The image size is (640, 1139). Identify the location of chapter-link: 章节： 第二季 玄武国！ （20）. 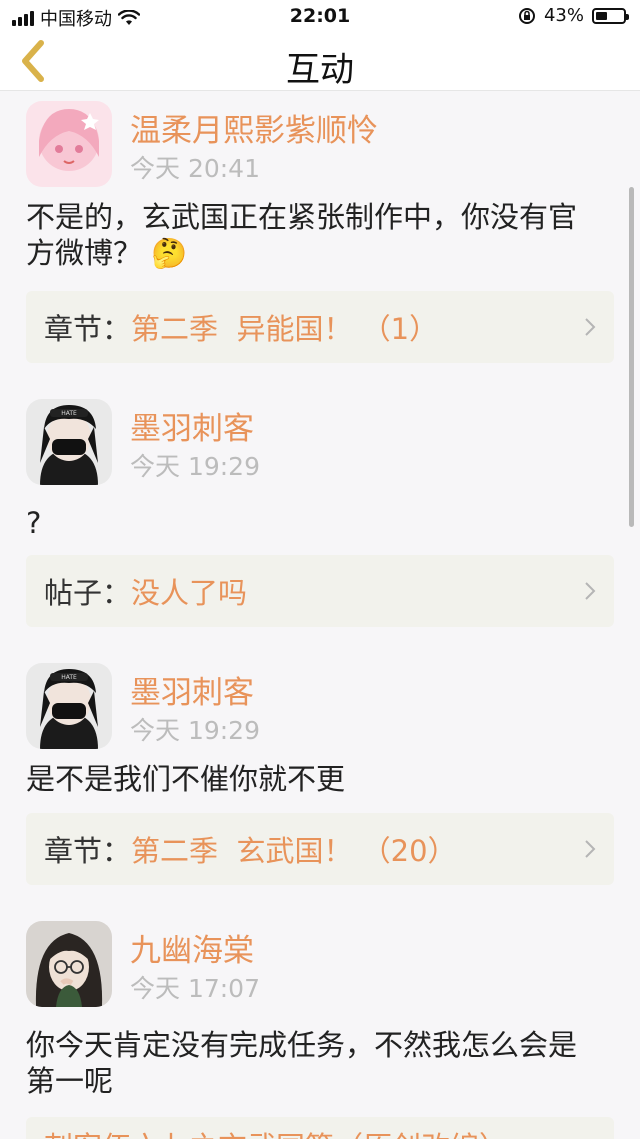
(320, 849).